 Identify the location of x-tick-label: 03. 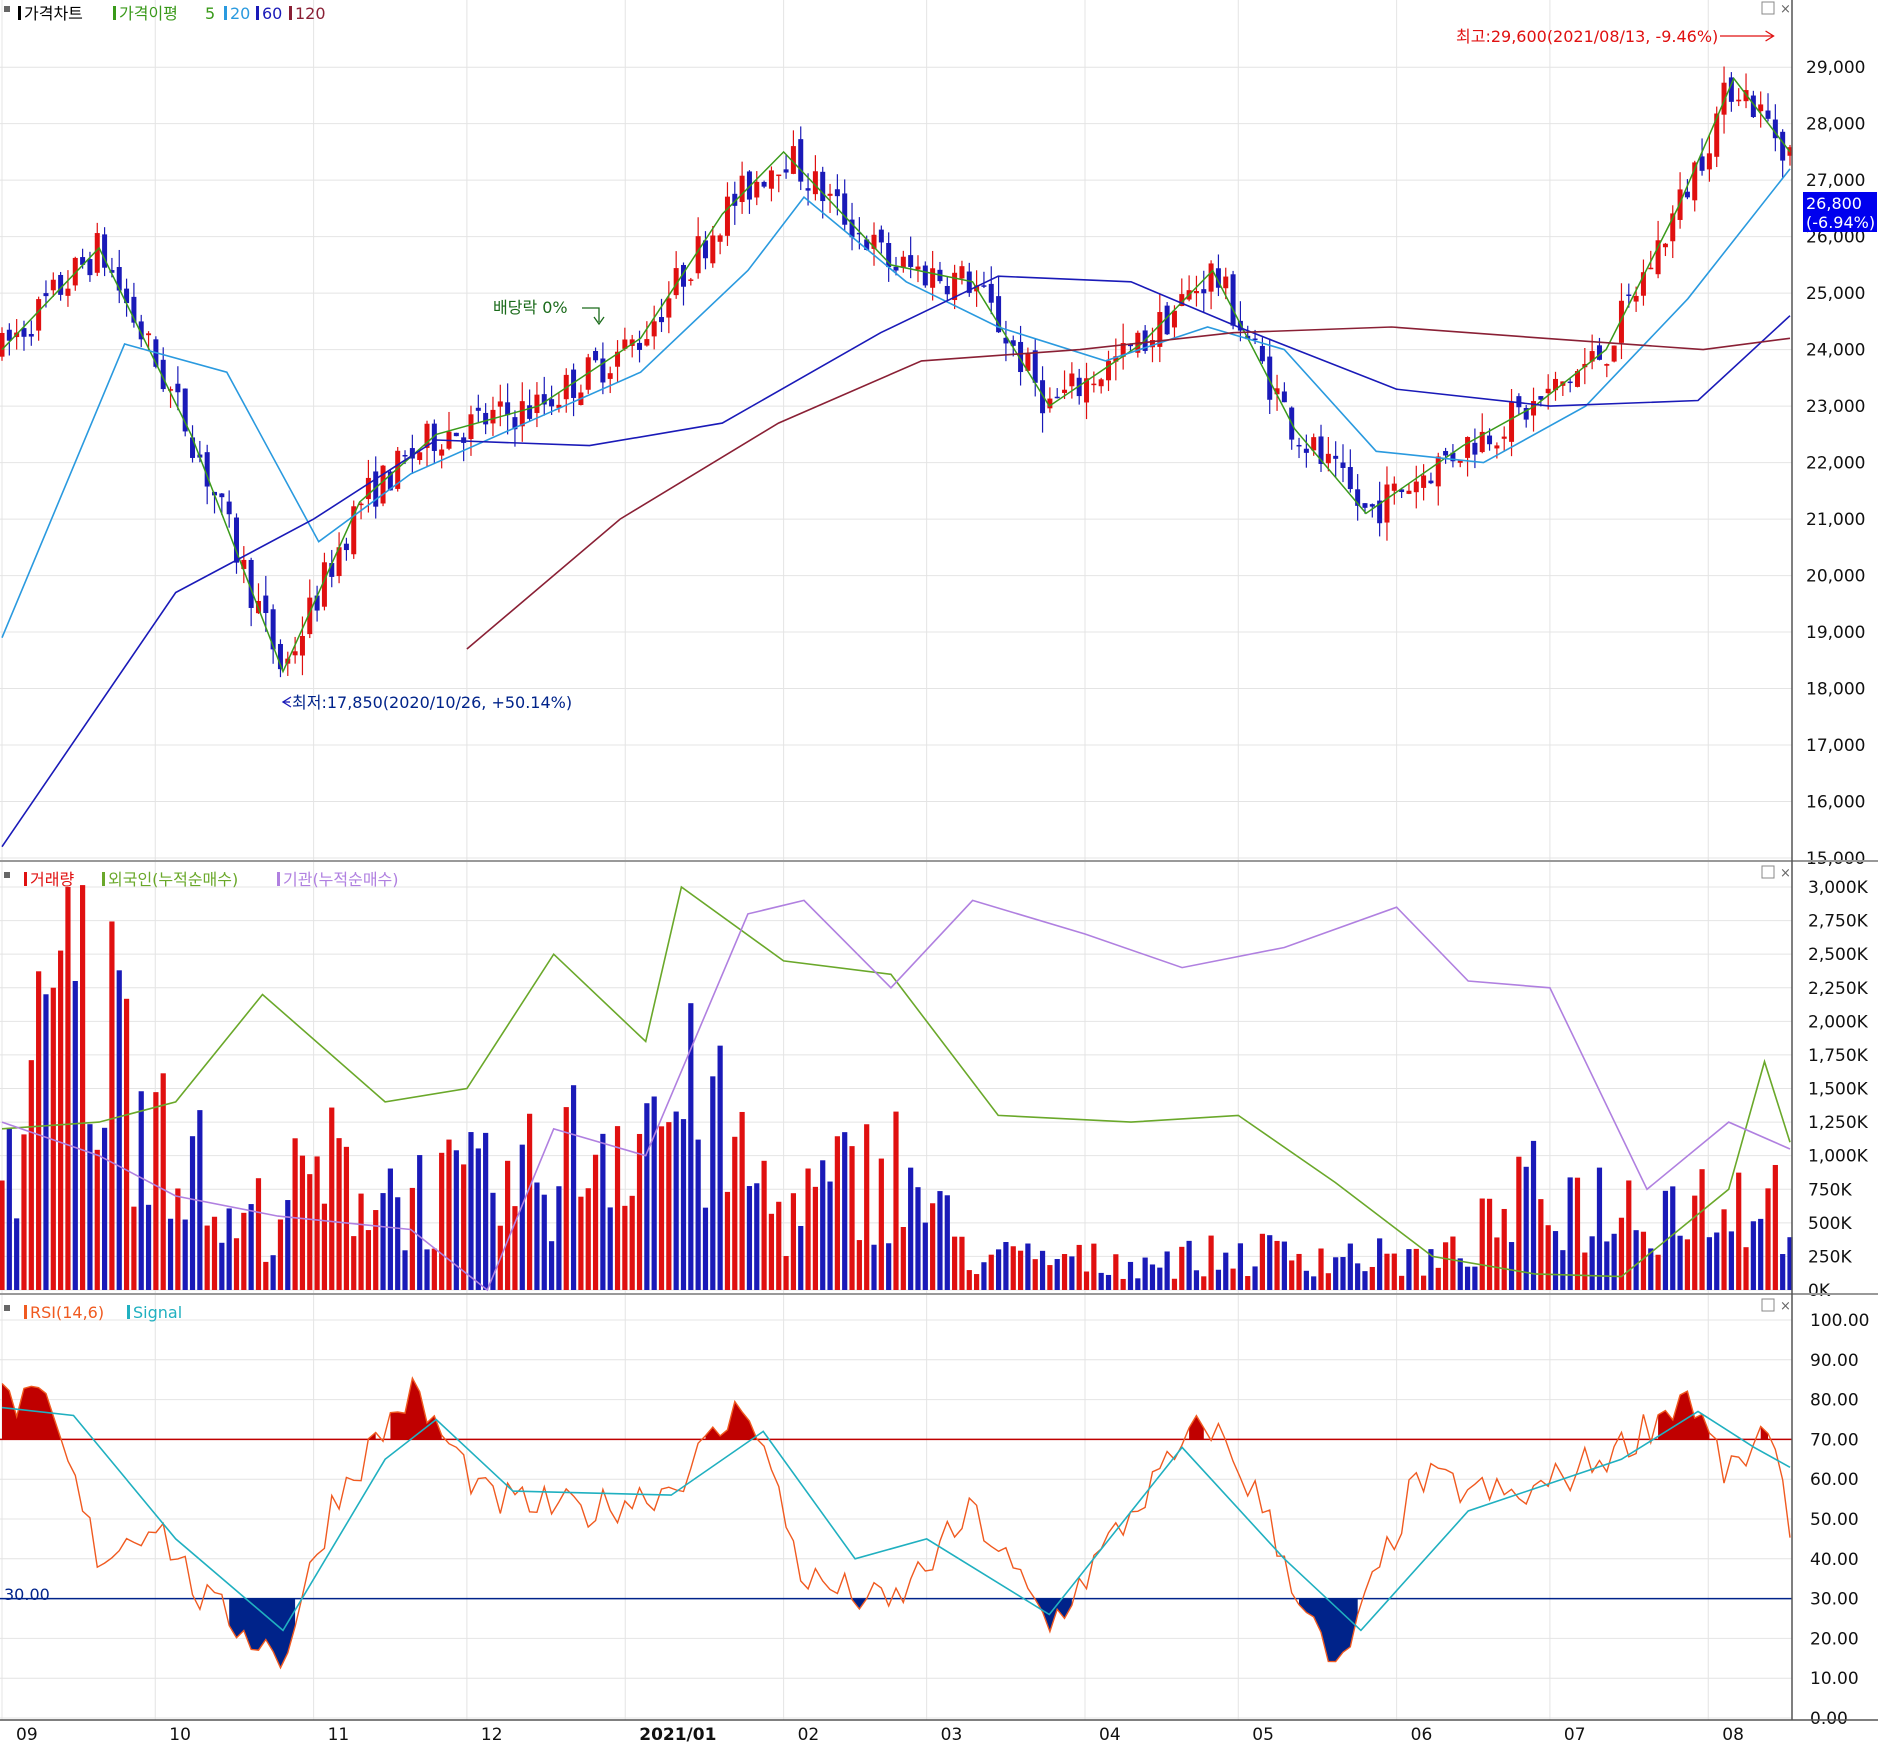
(952, 1735).